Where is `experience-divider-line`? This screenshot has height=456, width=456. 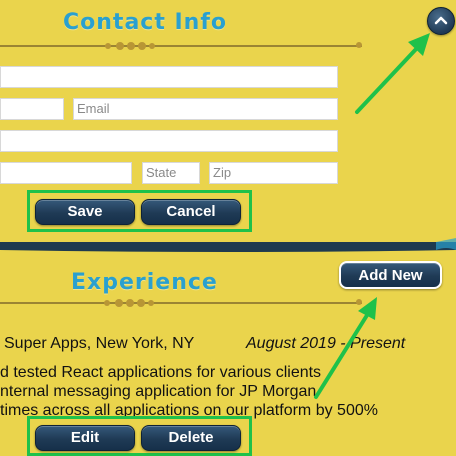
experience-divider-line is located at coordinates (181, 303).